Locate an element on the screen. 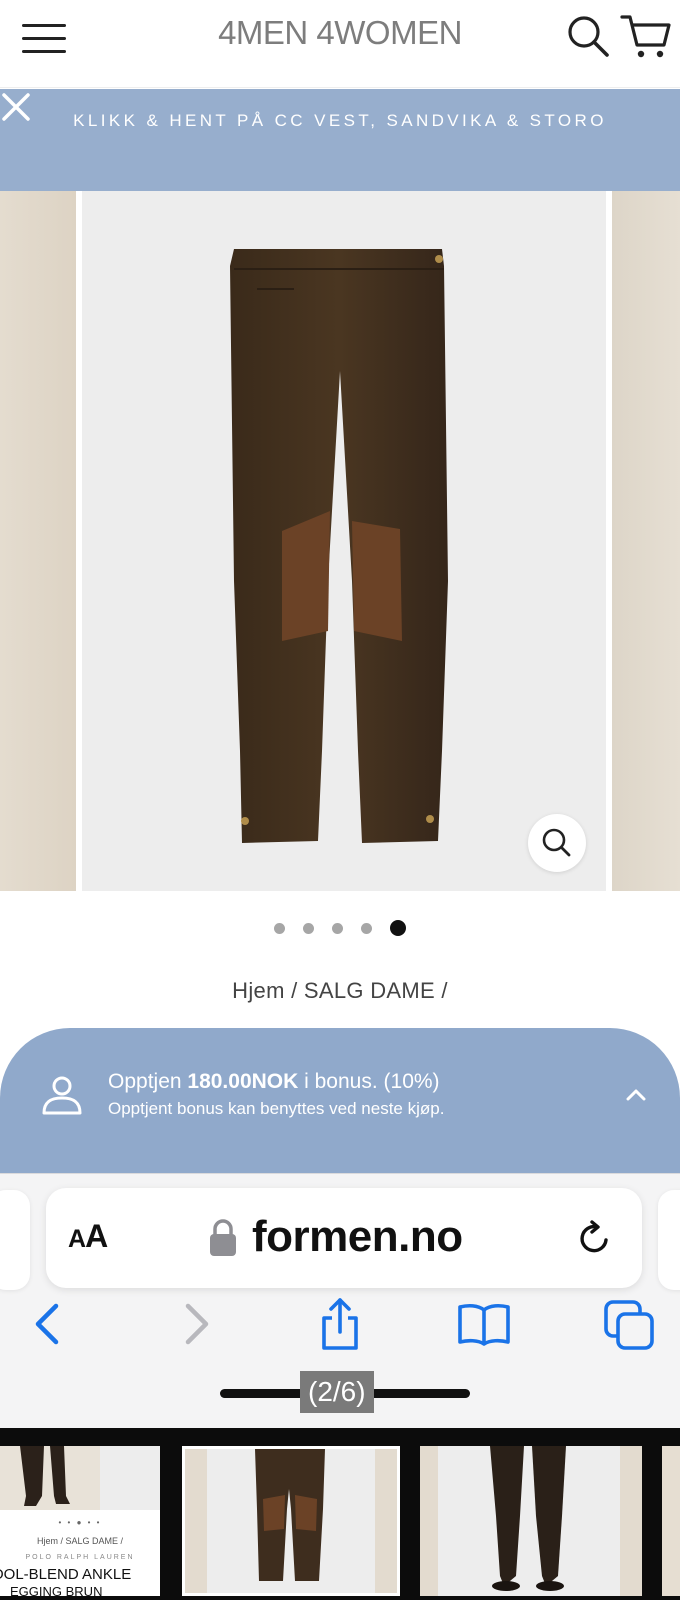 Image resolution: width=680 pixels, height=1600 pixels. gallery-pagination is located at coordinates (340, 928).